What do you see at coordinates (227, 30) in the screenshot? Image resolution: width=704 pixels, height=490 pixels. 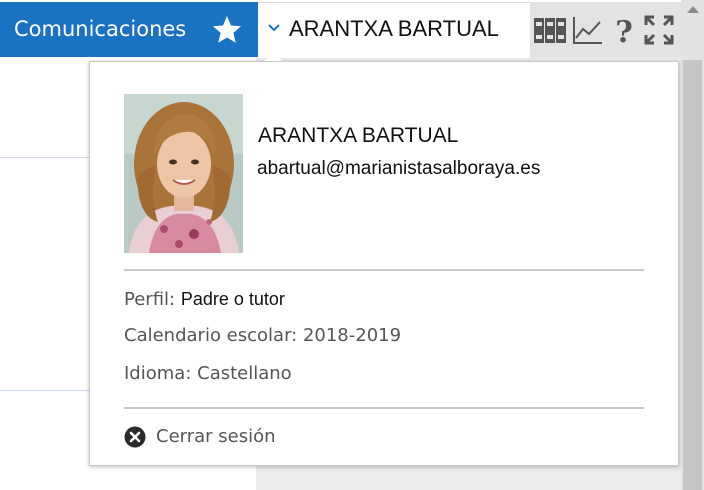 I see `star-icon` at bounding box center [227, 30].